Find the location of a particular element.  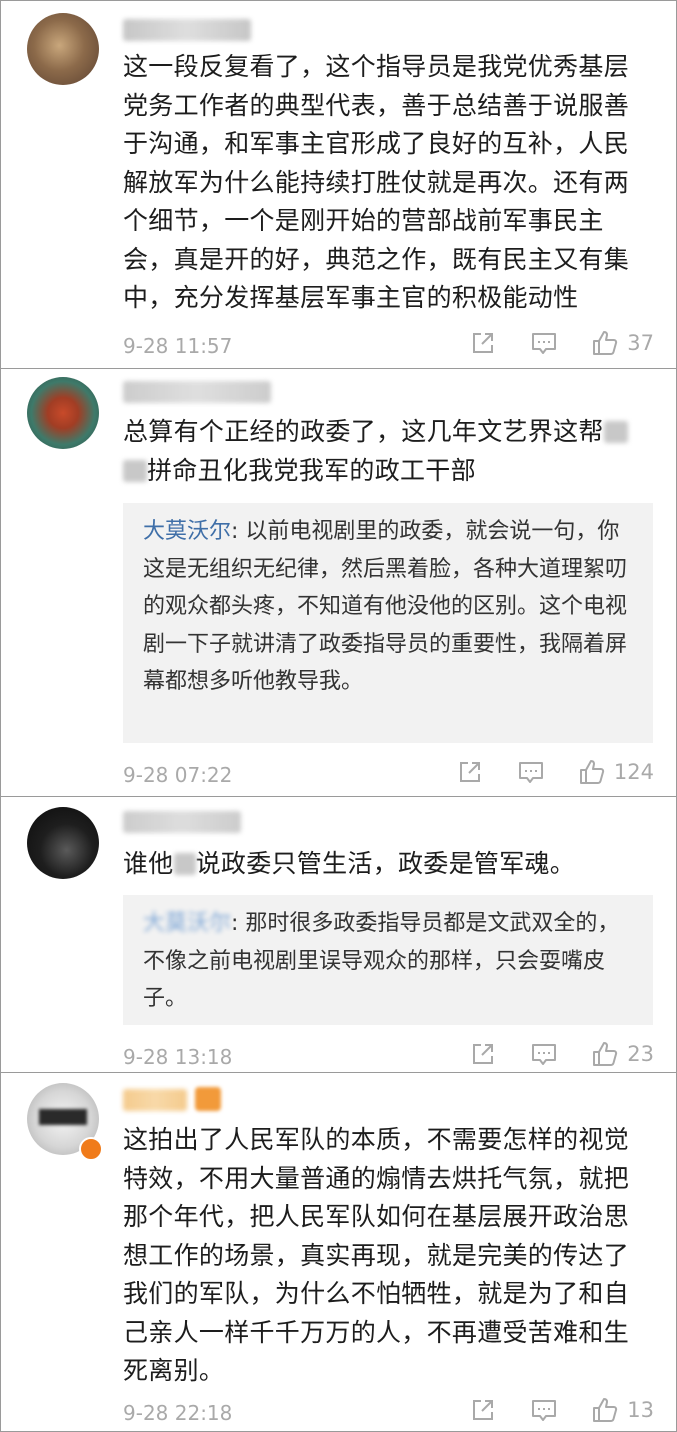

comment-meta: 9-28 13:18 23 is located at coordinates (388, 1057).